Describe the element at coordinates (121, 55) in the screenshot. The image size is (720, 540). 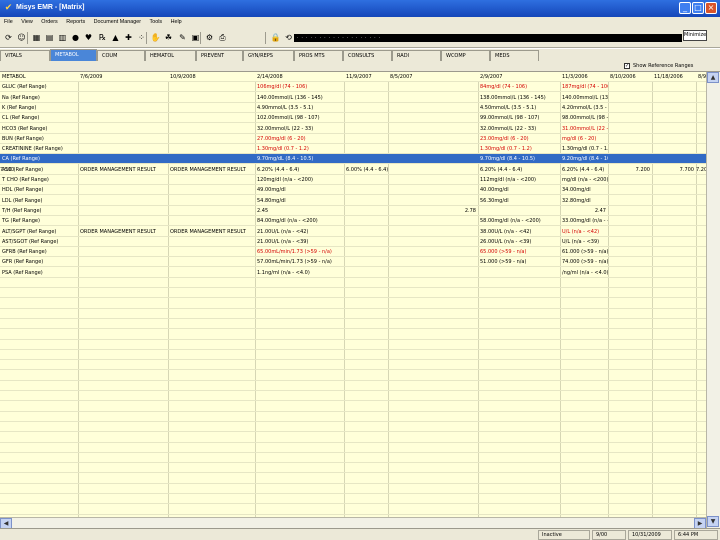
I see `tab-coum: COUM` at that location.